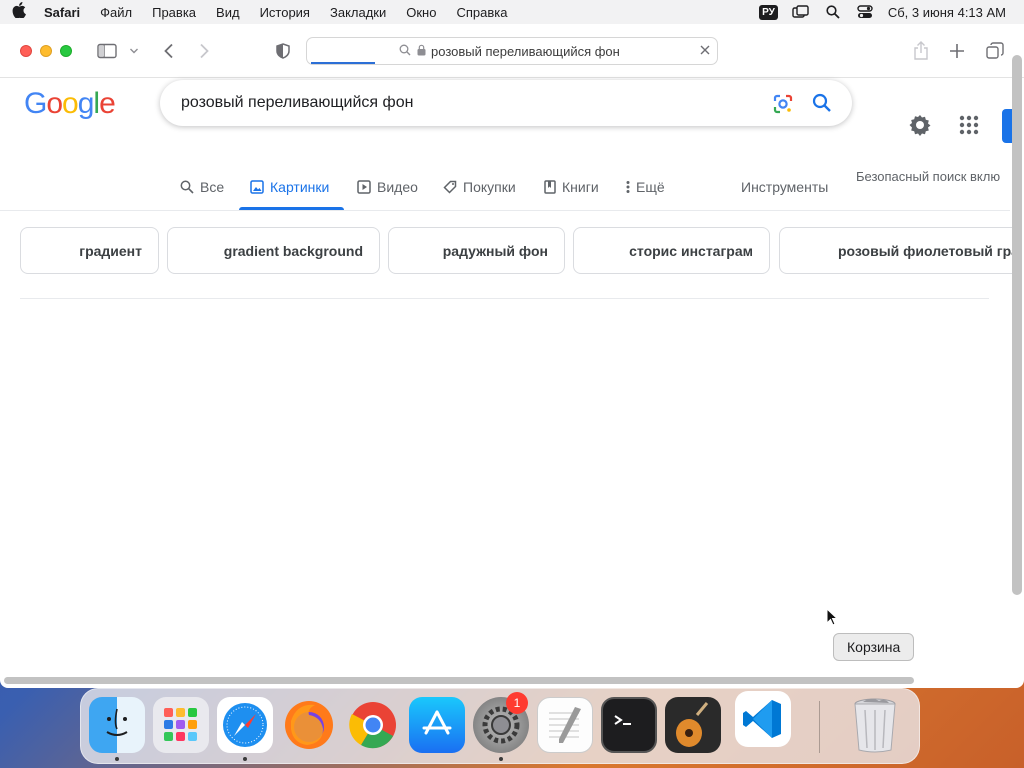  Describe the element at coordinates (650, 187) in the screenshot. I see `tab-label: Ещё` at that location.